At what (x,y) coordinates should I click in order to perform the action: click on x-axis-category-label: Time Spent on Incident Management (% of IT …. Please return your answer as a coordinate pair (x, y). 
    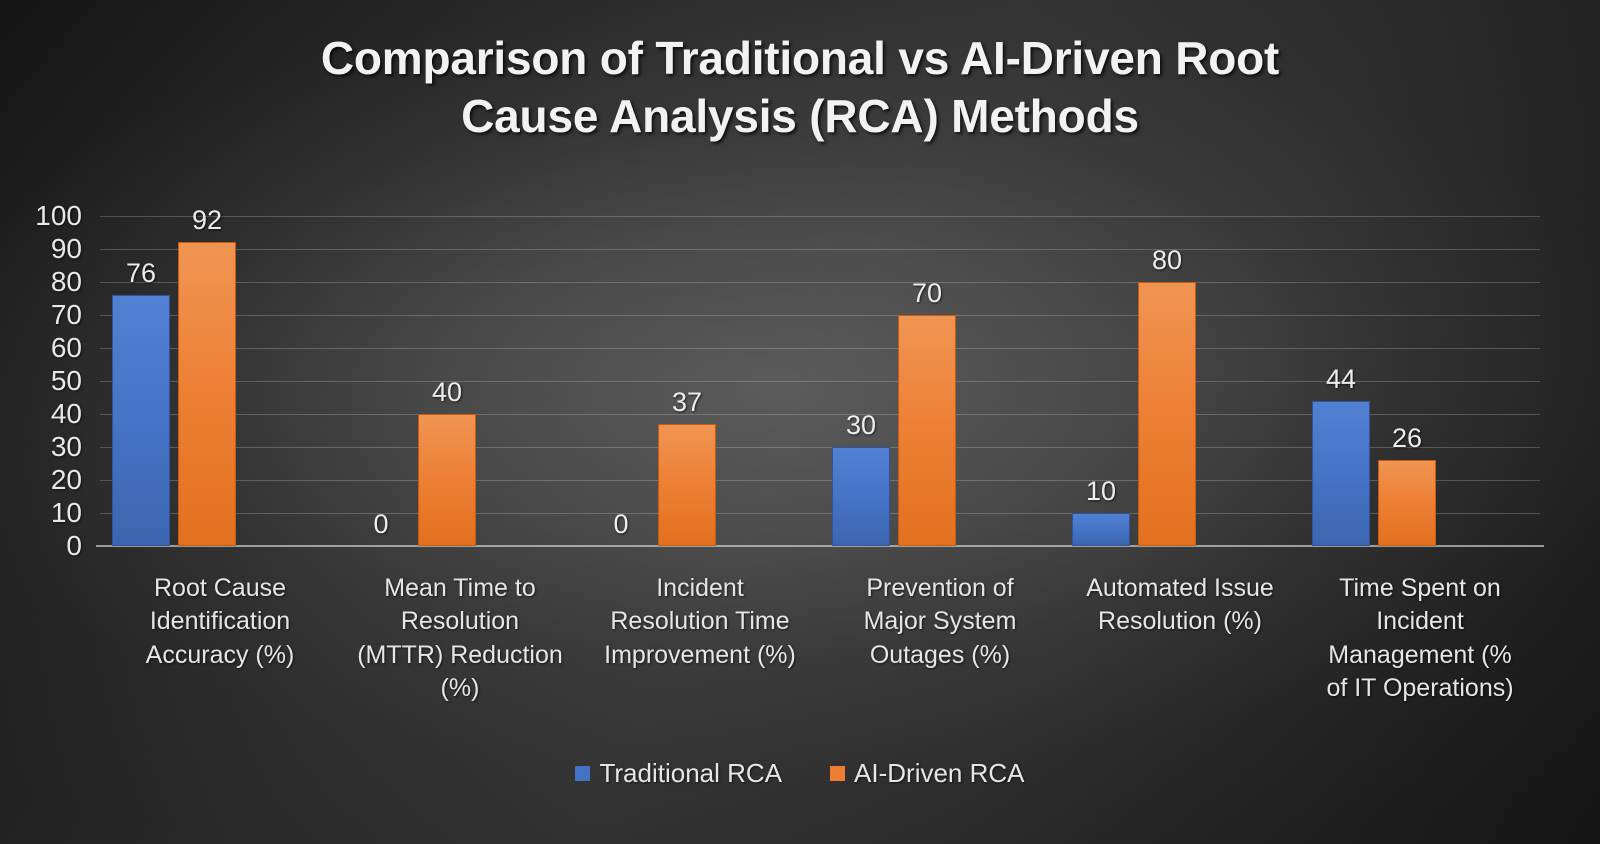
    Looking at the image, I should click on (1420, 638).